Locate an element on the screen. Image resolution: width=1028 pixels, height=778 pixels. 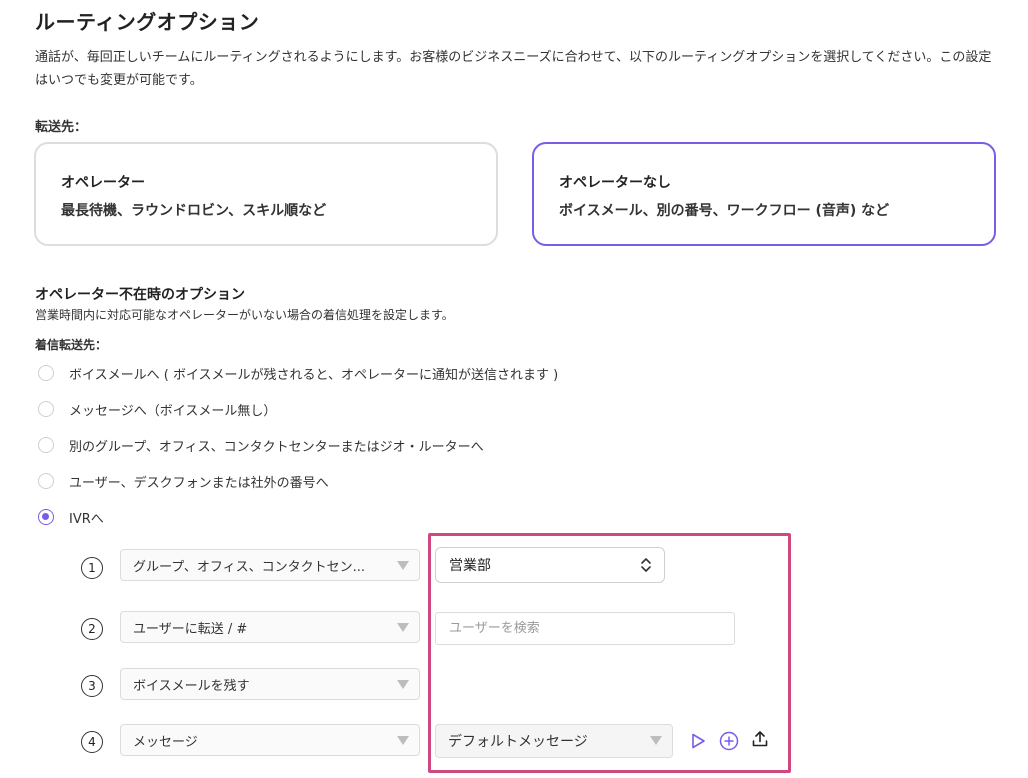
step-number-3: 3 is located at coordinates (92, 686).